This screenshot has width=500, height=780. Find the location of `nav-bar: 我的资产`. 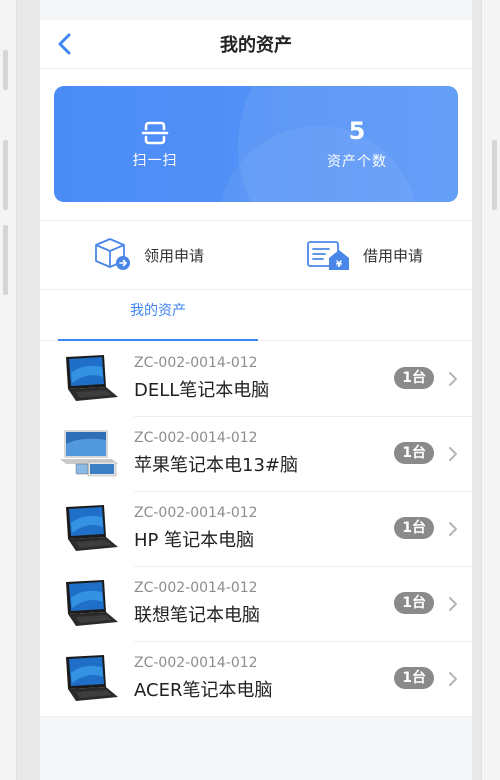

nav-bar: 我的资产 is located at coordinates (256, 44).